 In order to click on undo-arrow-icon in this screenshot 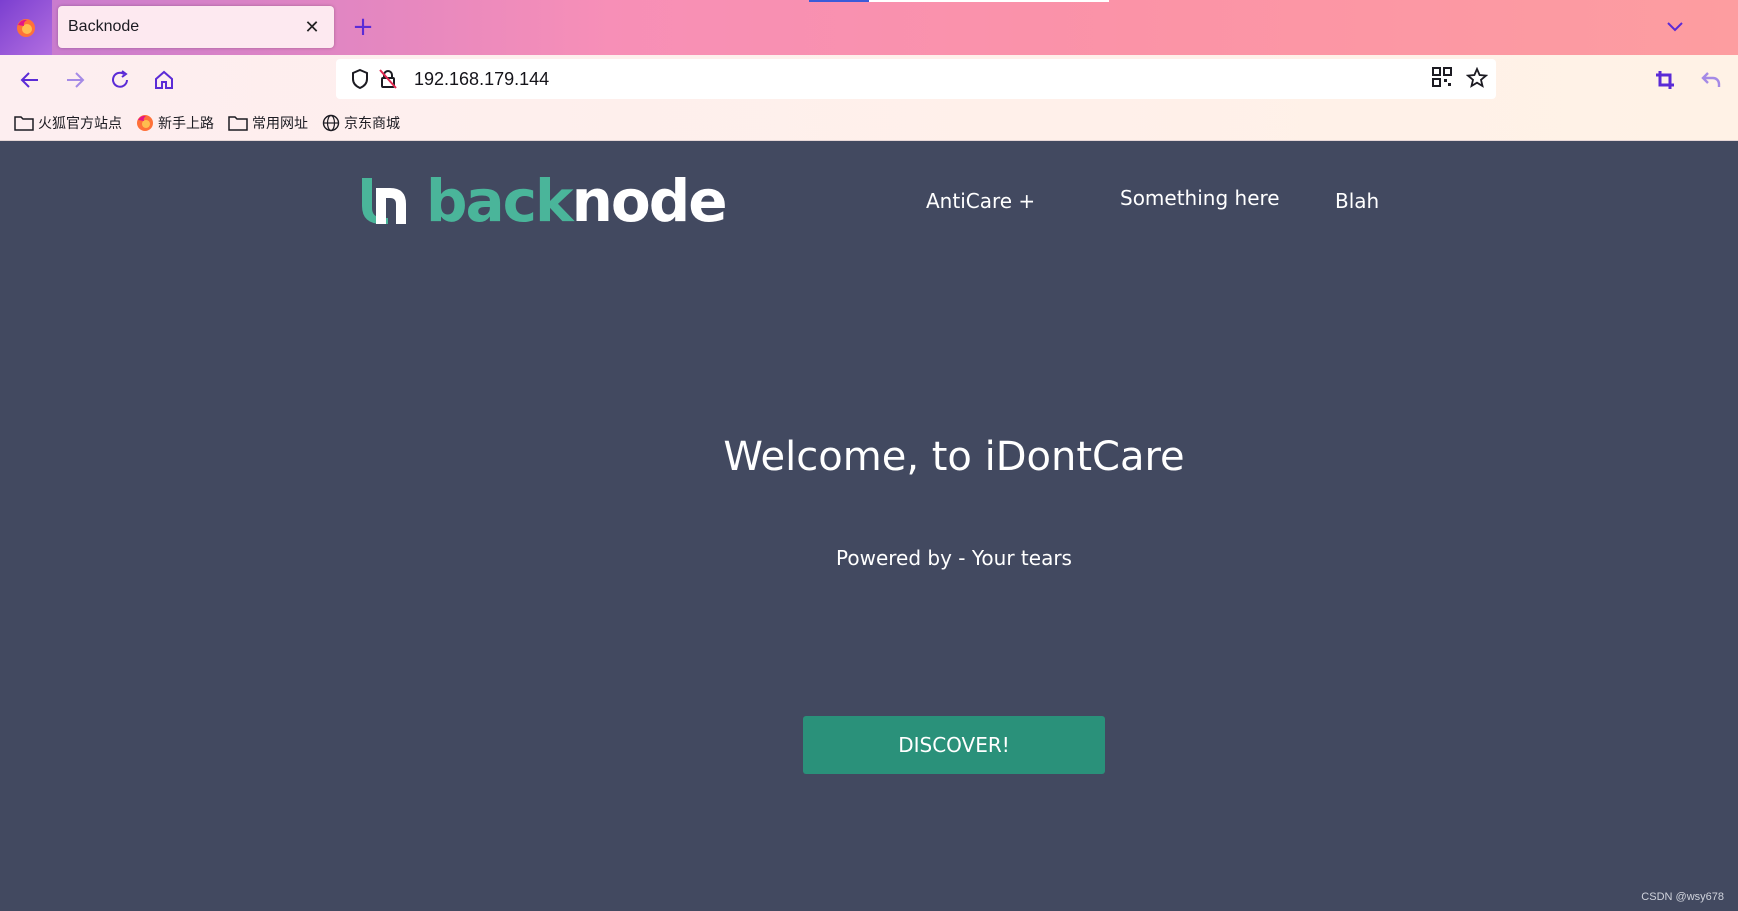, I will do `click(1711, 79)`.